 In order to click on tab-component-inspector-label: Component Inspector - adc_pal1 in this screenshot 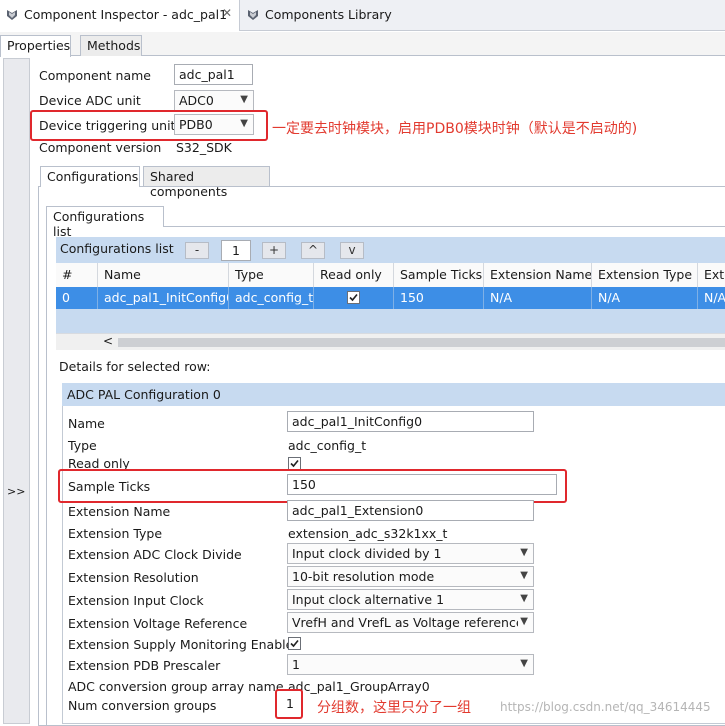, I will do `click(126, 14)`.